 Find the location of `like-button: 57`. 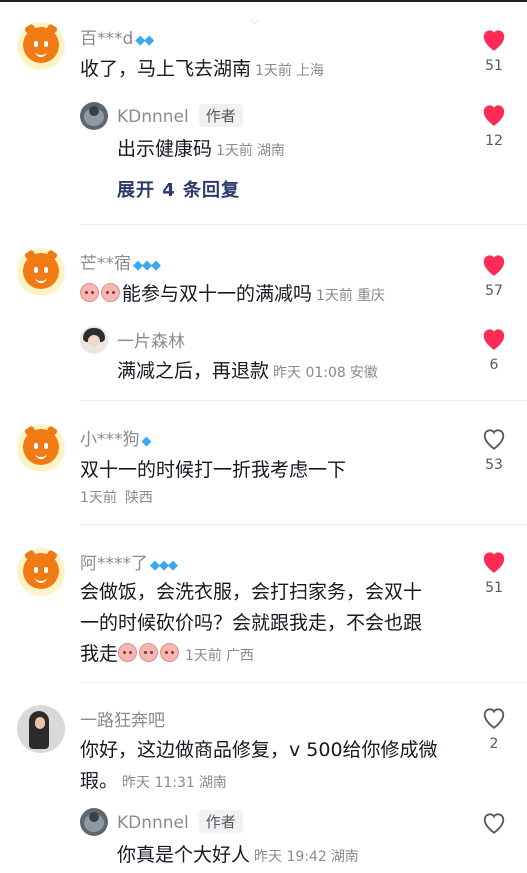

like-button: 57 is located at coordinates (494, 275).